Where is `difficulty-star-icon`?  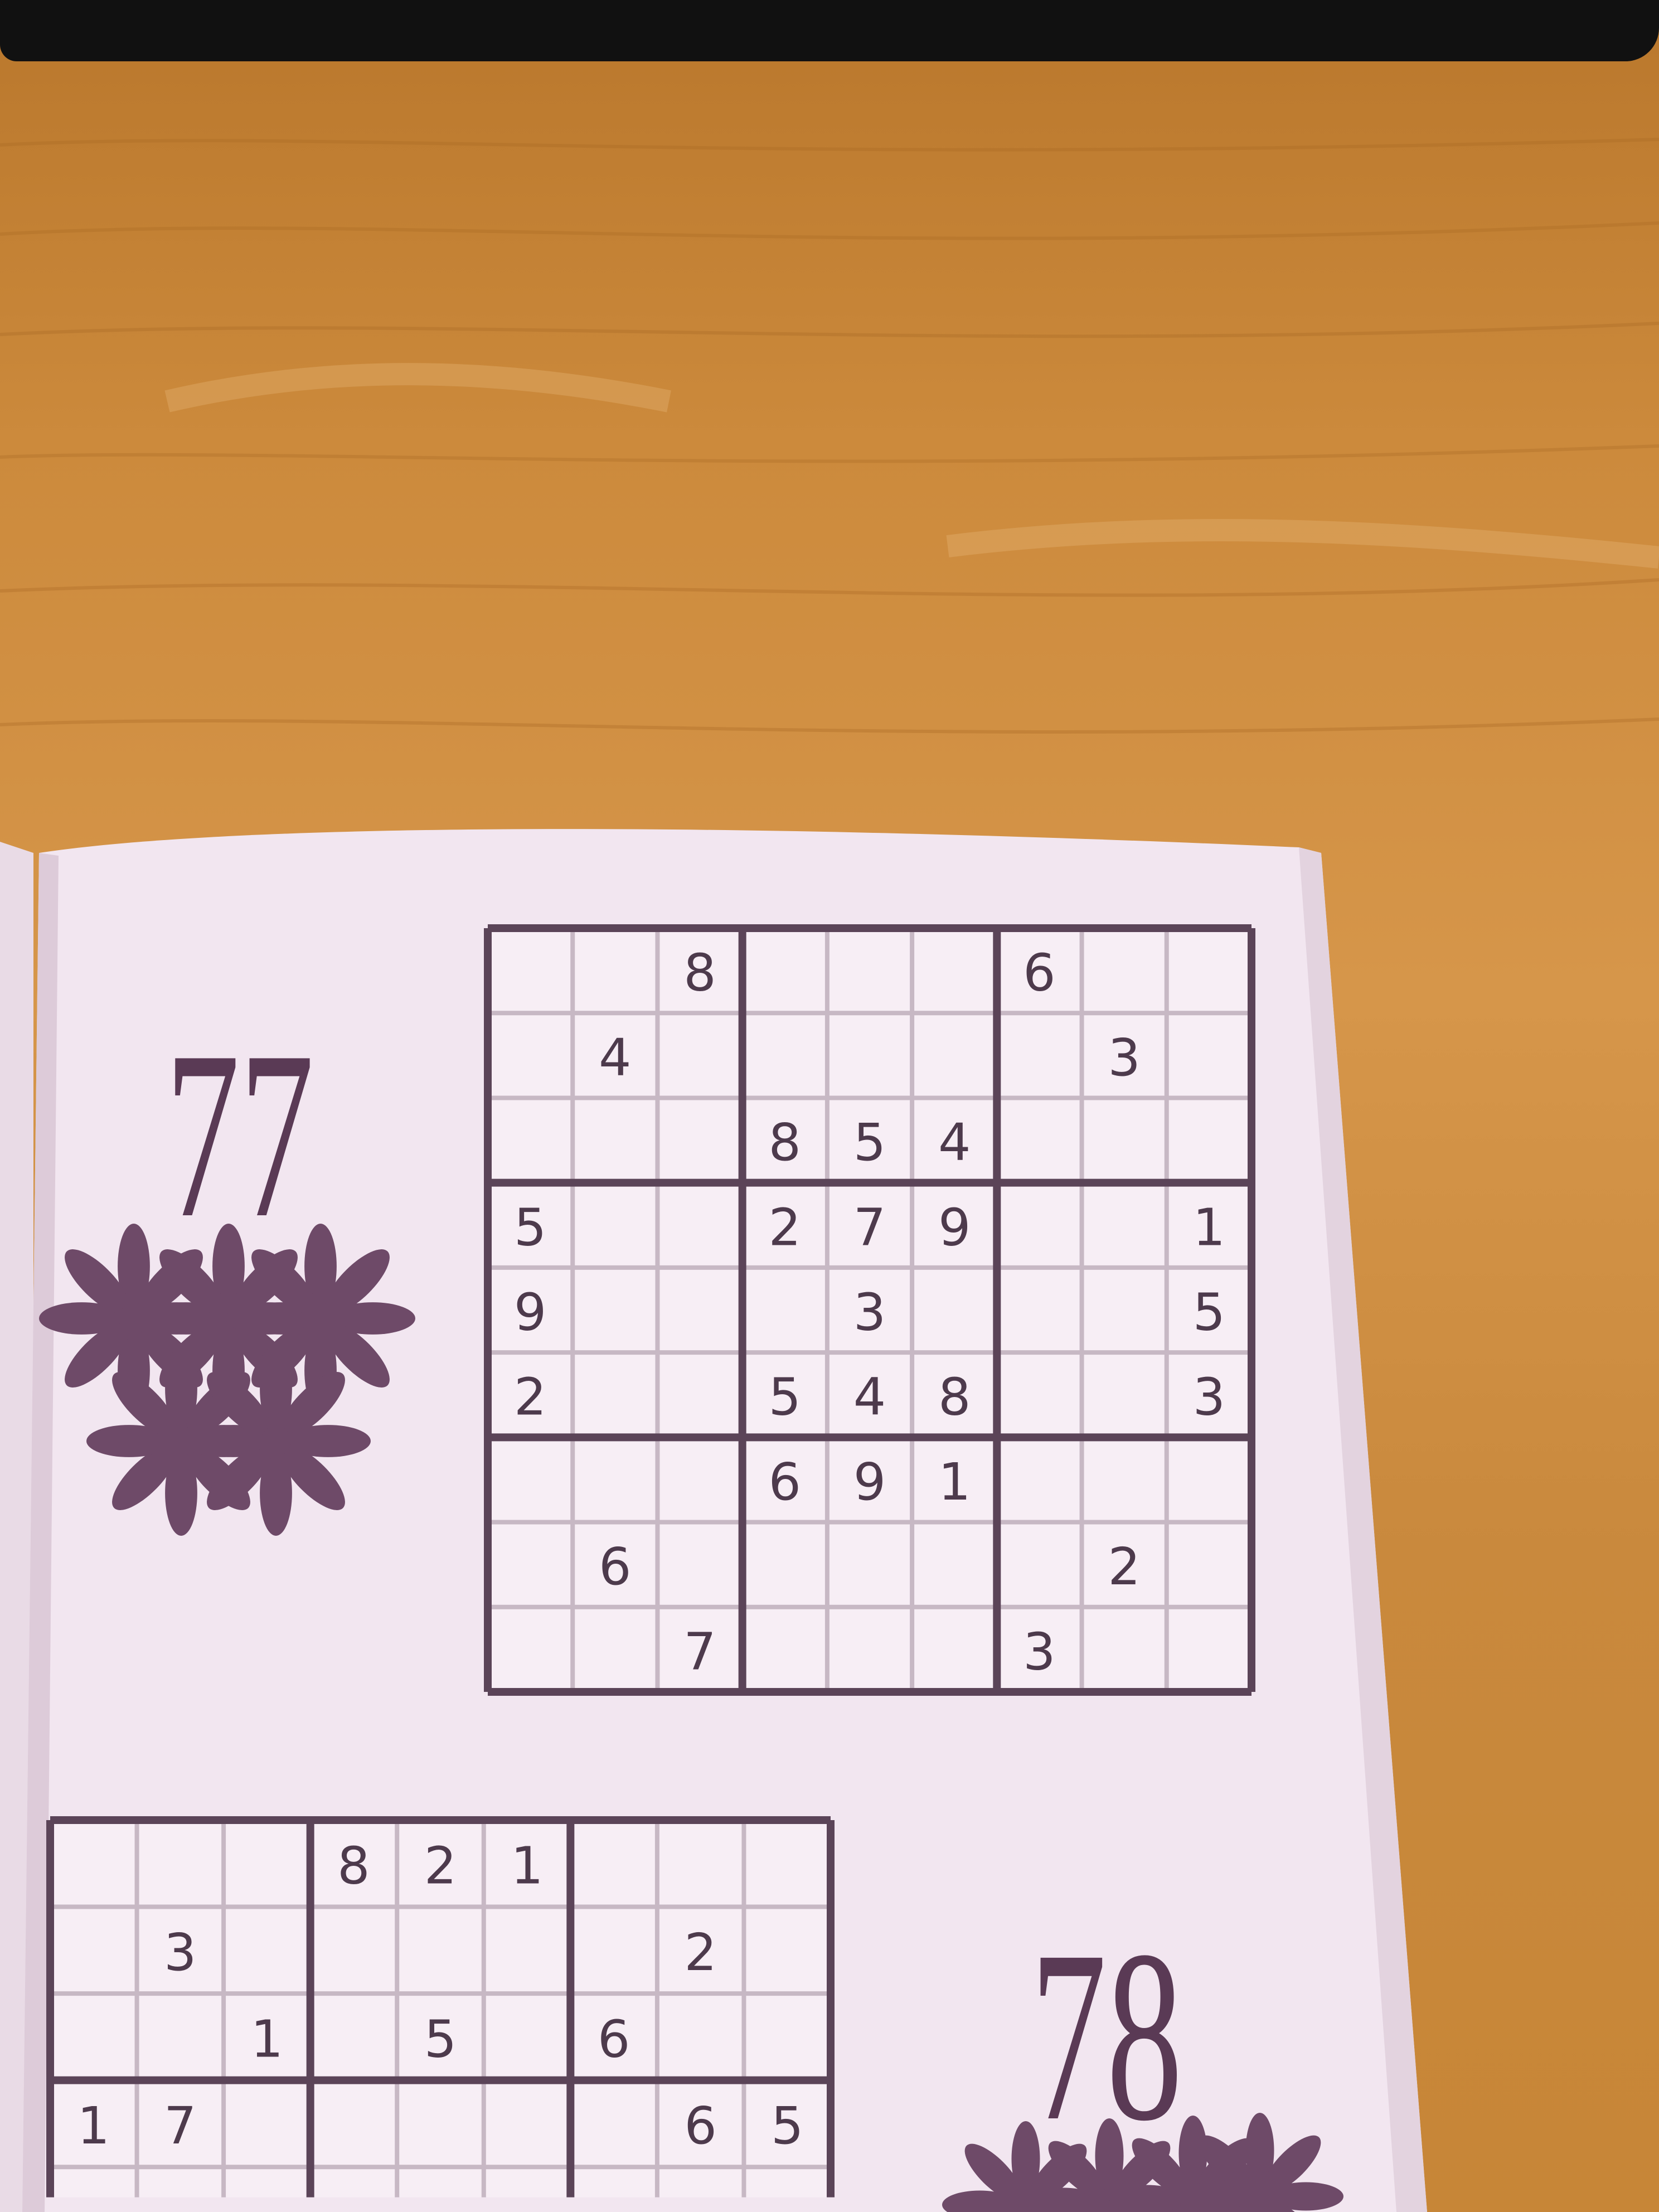
difficulty-star-icon is located at coordinates (276, 1441).